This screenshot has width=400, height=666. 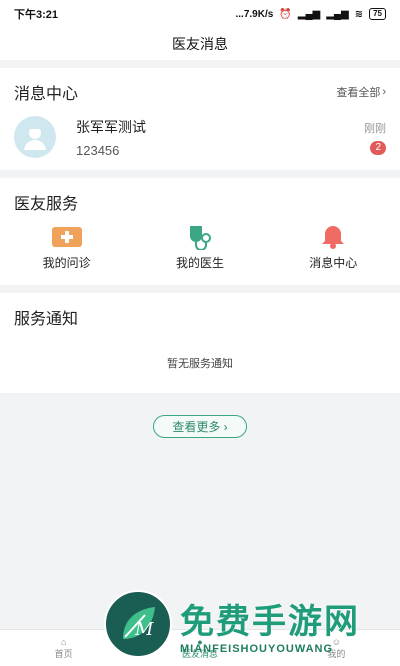 I want to click on alarm-icon: ⏰, so click(x=285, y=14).